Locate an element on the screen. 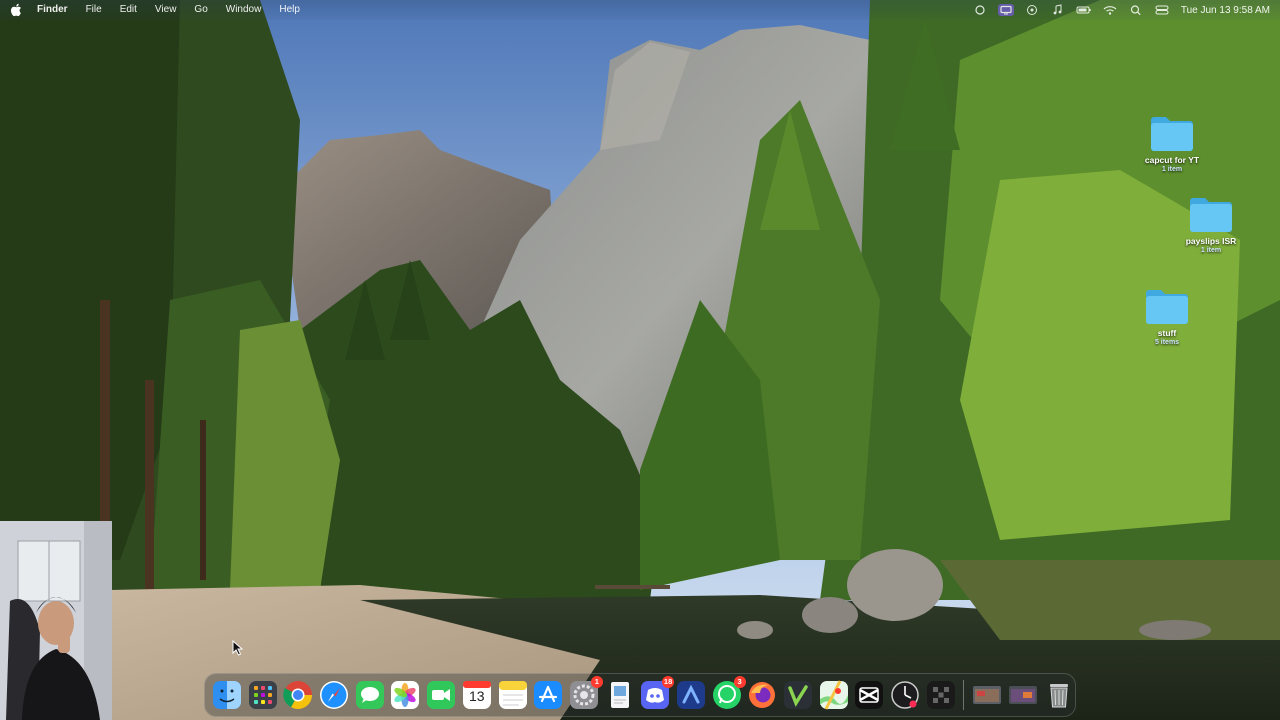 The image size is (1280, 720). notification-badge: 1 is located at coordinates (596, 682).